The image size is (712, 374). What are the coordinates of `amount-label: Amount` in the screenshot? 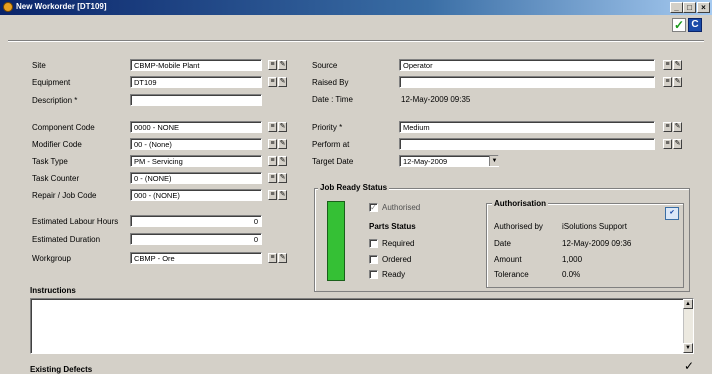 It's located at (508, 259).